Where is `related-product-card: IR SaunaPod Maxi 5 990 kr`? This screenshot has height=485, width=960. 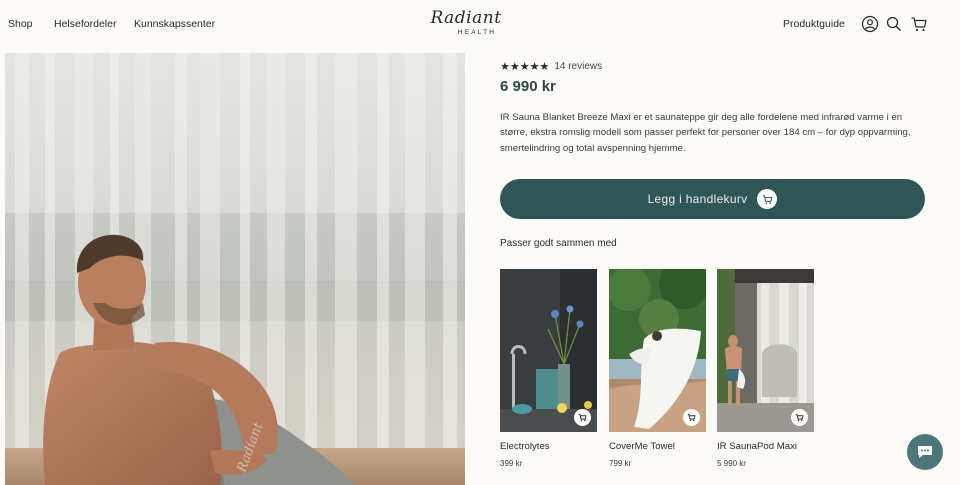
related-product-card: IR SaunaPod Maxi 5 990 kr is located at coordinates (765, 368).